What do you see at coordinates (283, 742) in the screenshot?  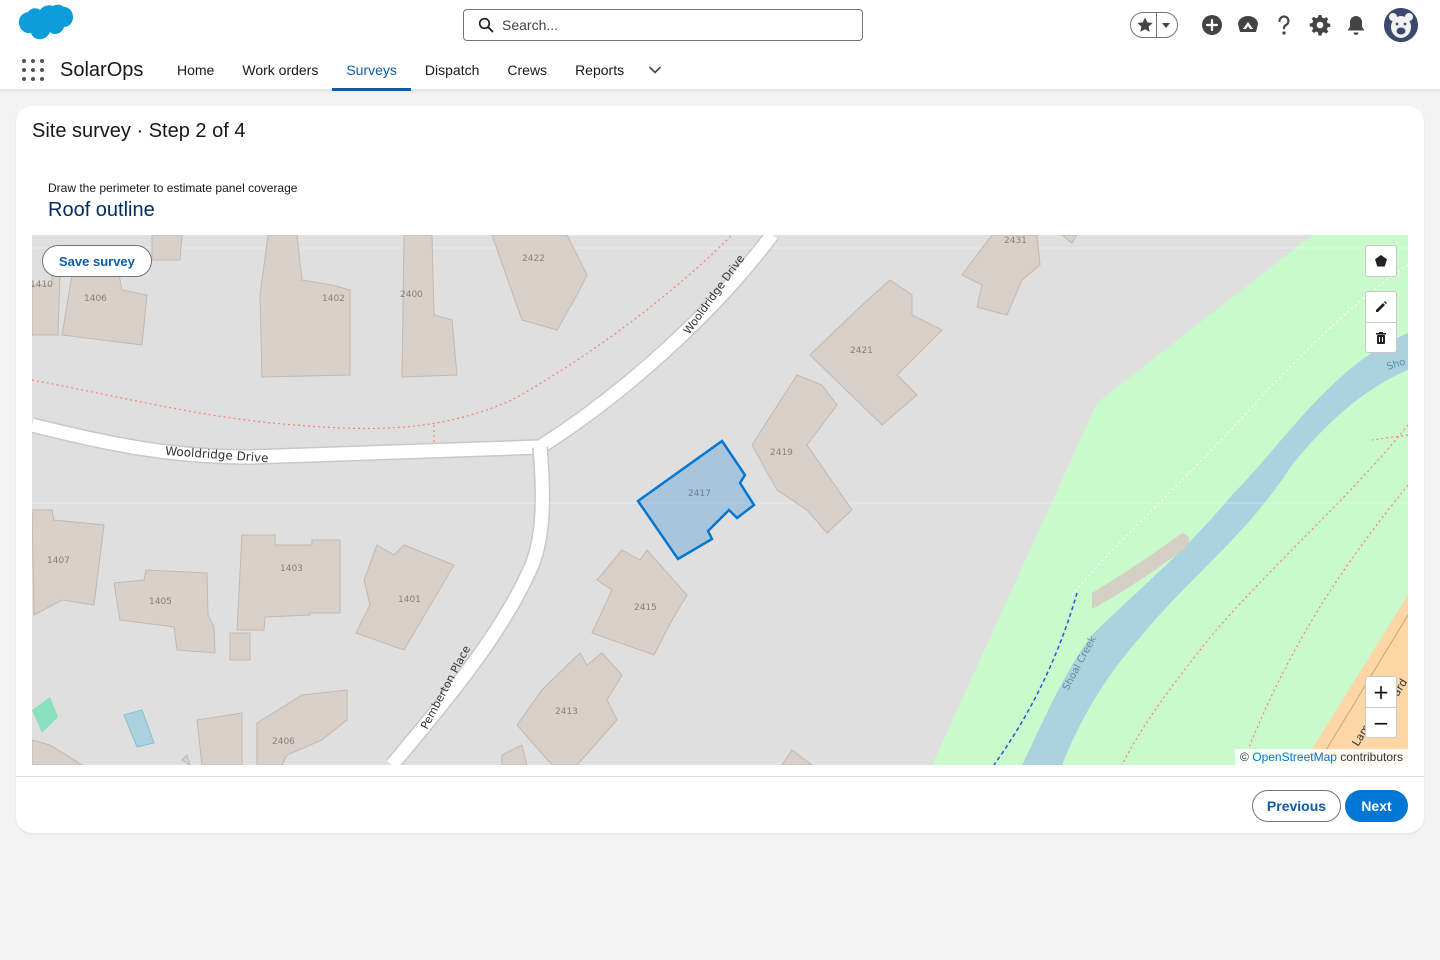 I see `building-label: 2406` at bounding box center [283, 742].